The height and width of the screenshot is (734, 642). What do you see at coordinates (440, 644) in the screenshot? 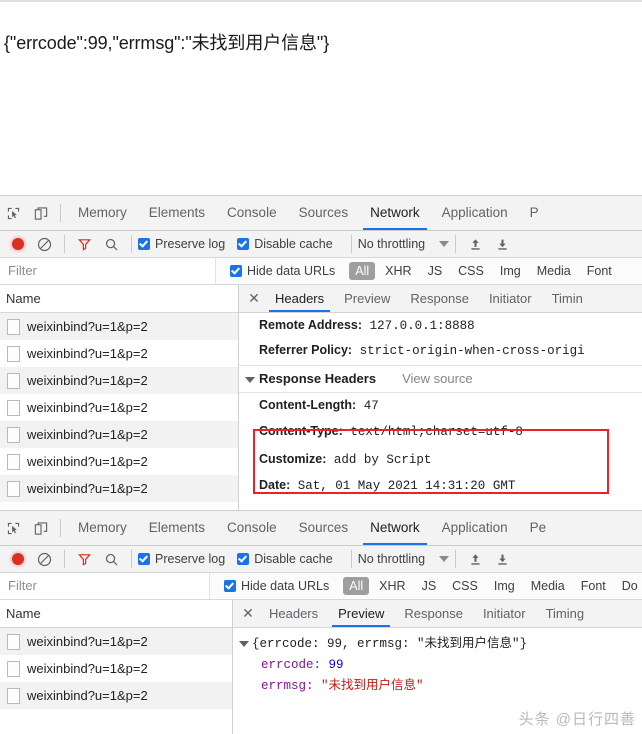
I see `json-root-row: {errcode: 99, errmsg: "未找到用户信息"}` at bounding box center [440, 644].